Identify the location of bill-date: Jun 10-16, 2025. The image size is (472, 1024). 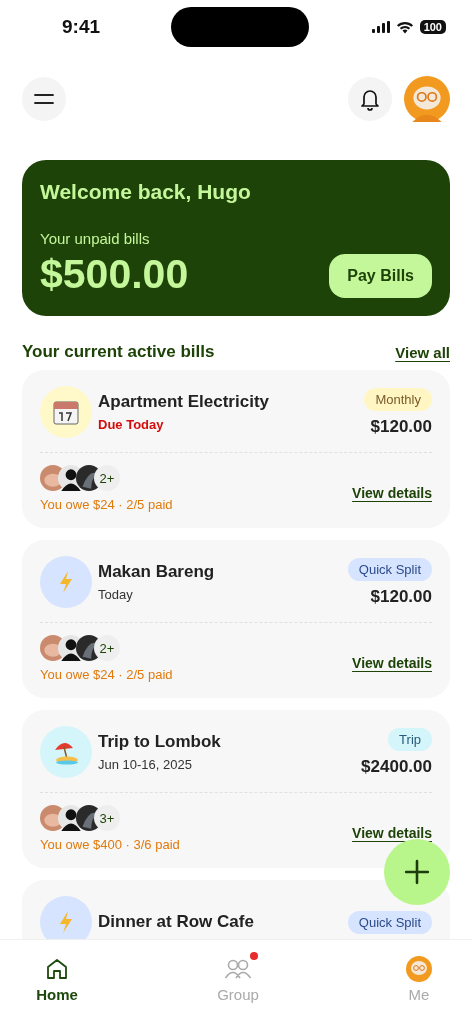
(145, 764).